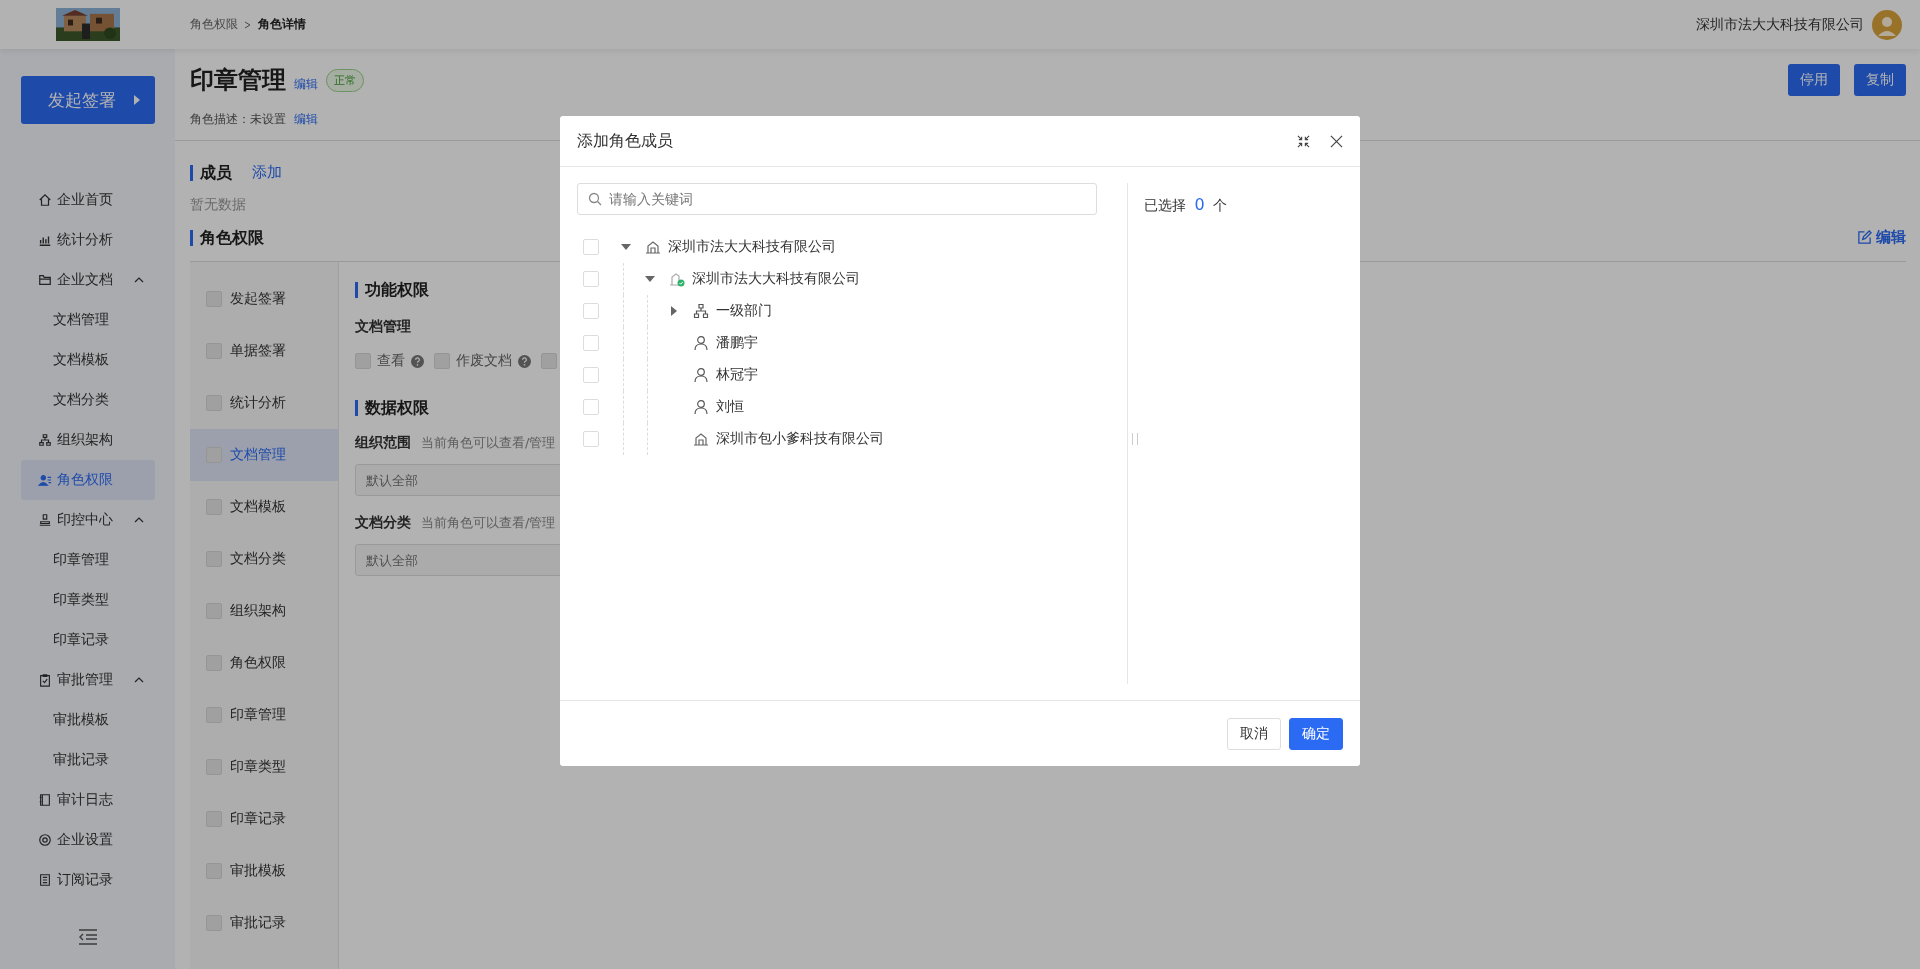 This screenshot has width=1920, height=969. Describe the element at coordinates (211, 172) in the screenshot. I see `section-title: 成员` at that location.